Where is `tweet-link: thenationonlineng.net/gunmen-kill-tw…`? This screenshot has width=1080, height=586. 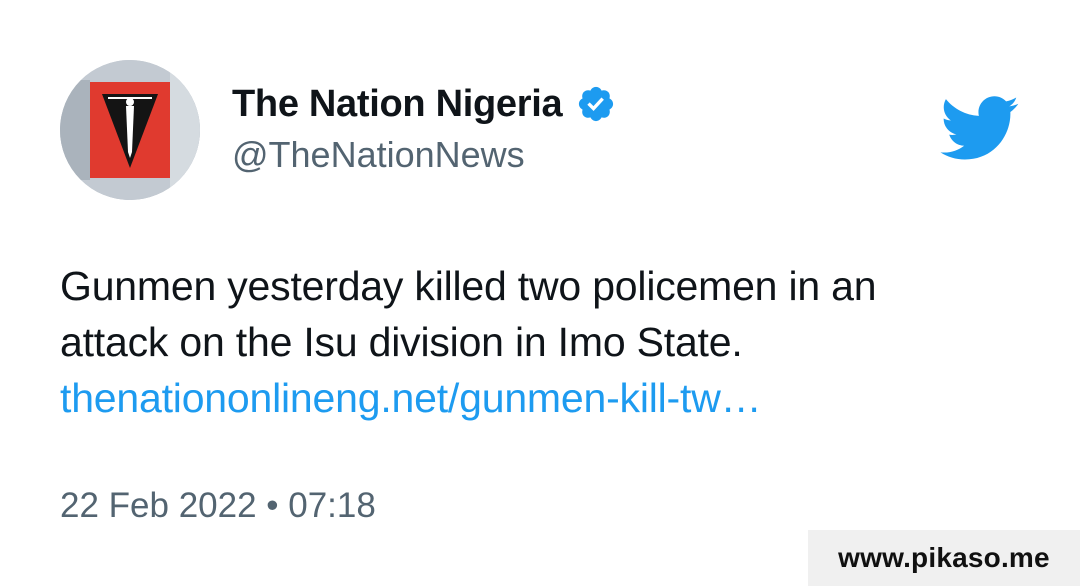
tweet-link: thenationonlineng.net/gunmen-kill-tw… is located at coordinates (540, 398).